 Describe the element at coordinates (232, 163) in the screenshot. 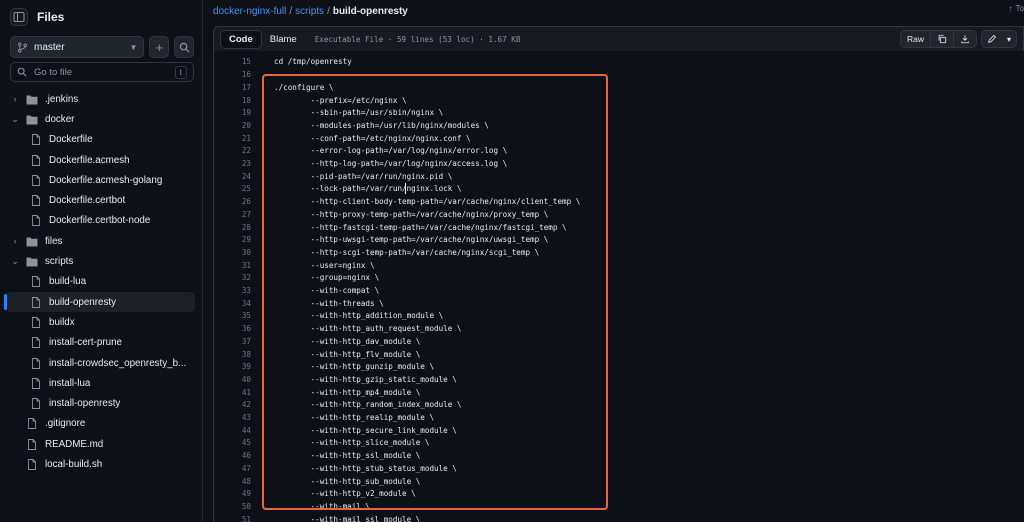

I see `line-number: 23` at that location.